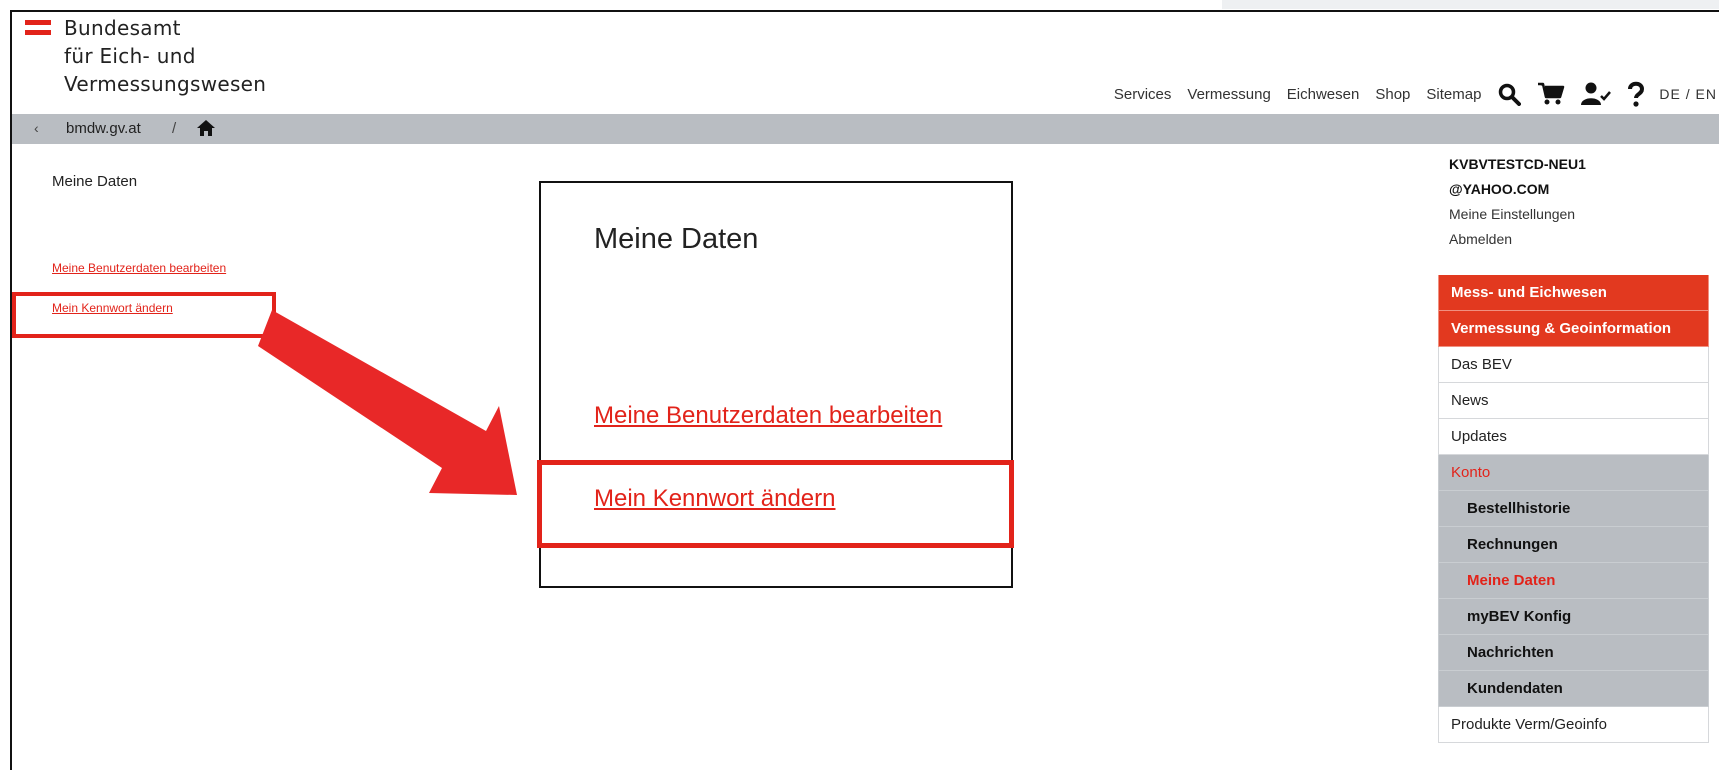  I want to click on zoom-edit-user-data-link: Meine Benutzerdaten bearbeiten, so click(768, 416).